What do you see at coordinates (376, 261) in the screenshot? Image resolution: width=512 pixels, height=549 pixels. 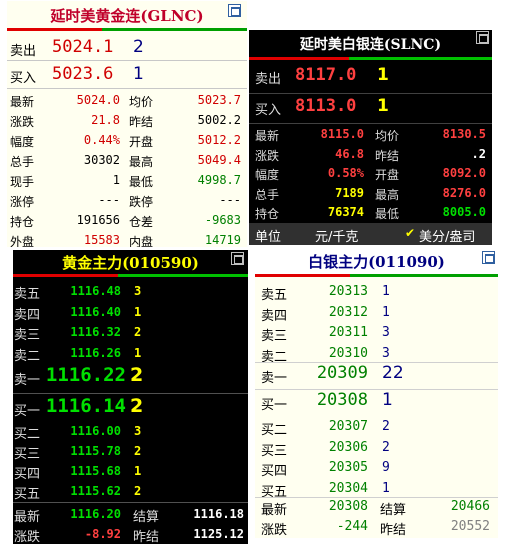 I see `silver-main-title: 白银主力(011090)` at bounding box center [376, 261].